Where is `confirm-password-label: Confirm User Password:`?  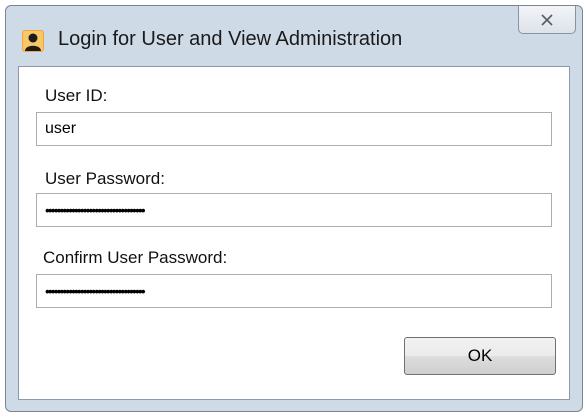
confirm-password-label: Confirm User Password: is located at coordinates (135, 257).